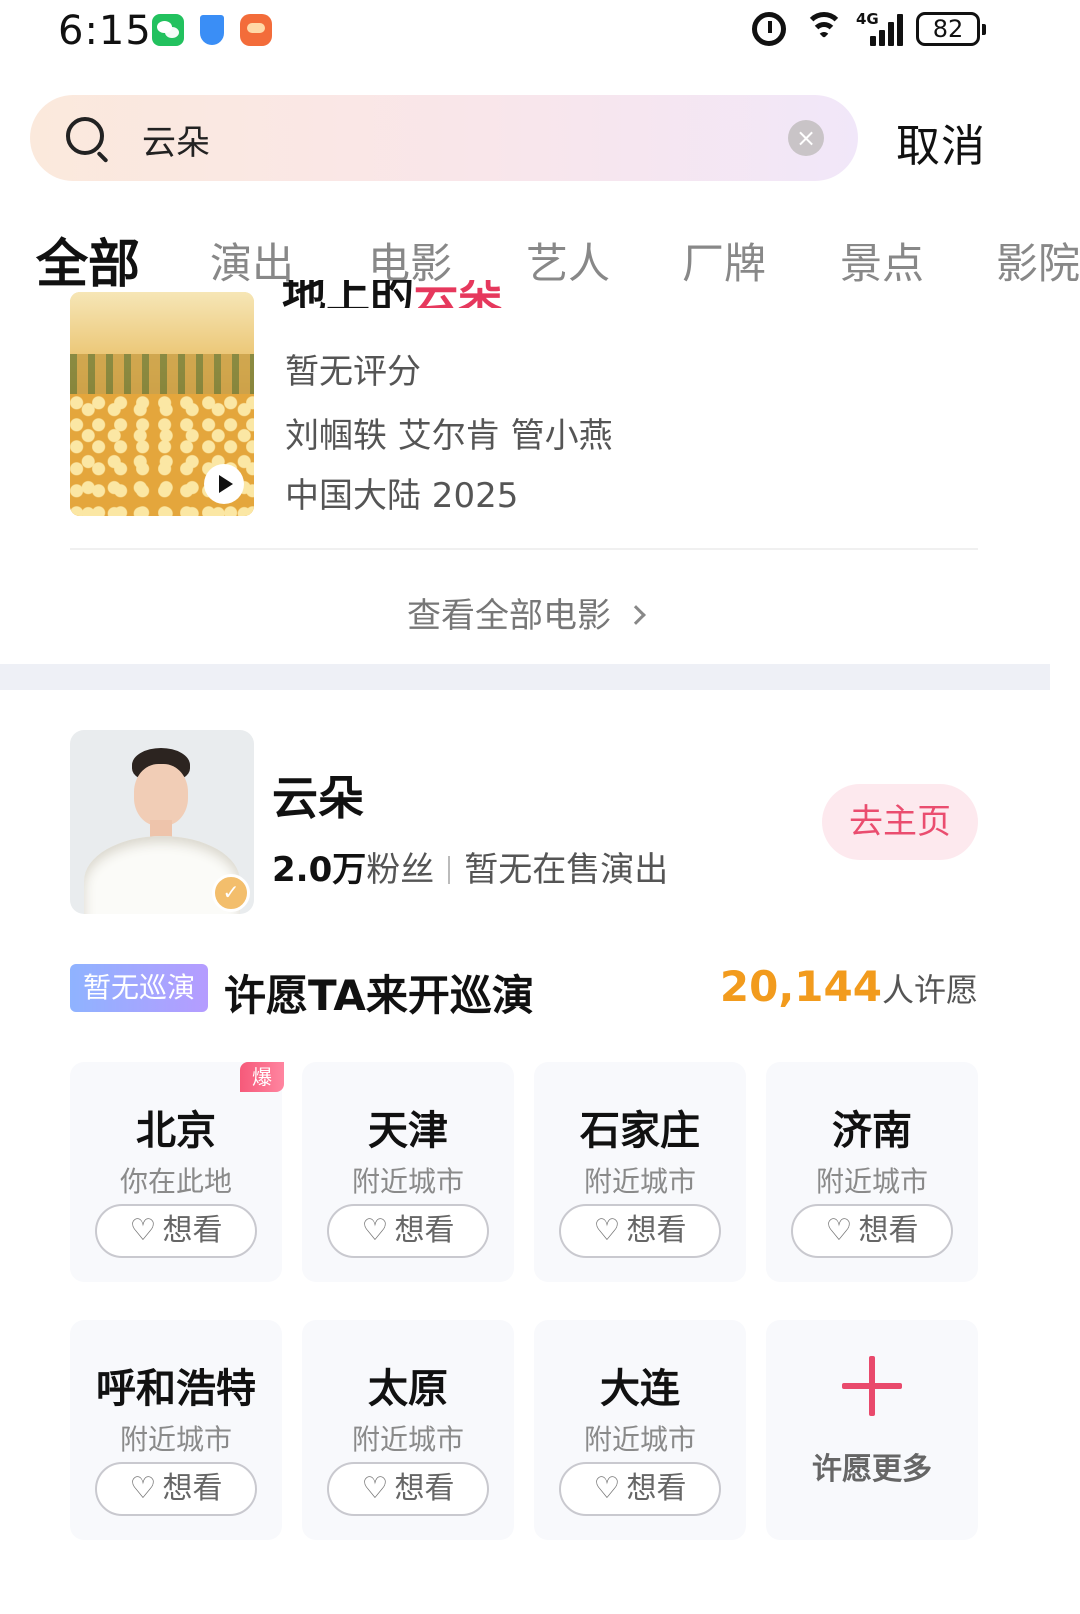 The image size is (1080, 1614). What do you see at coordinates (872, 1131) in the screenshot?
I see `city-name: 济南` at bounding box center [872, 1131].